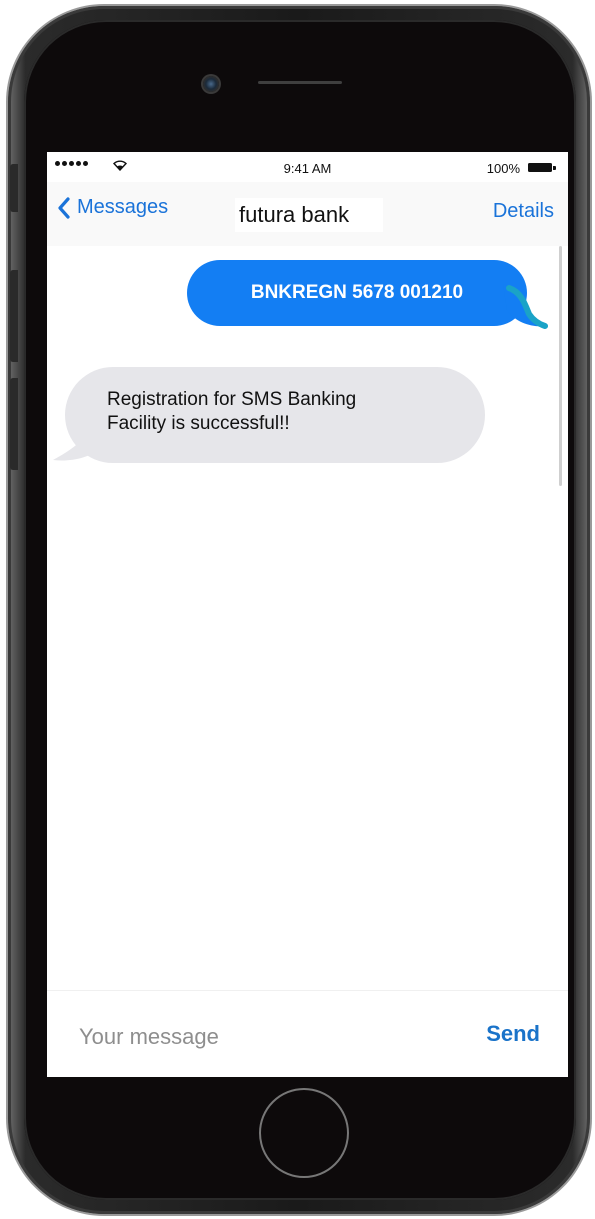  I want to click on battery-percent: 100%, so click(503, 168).